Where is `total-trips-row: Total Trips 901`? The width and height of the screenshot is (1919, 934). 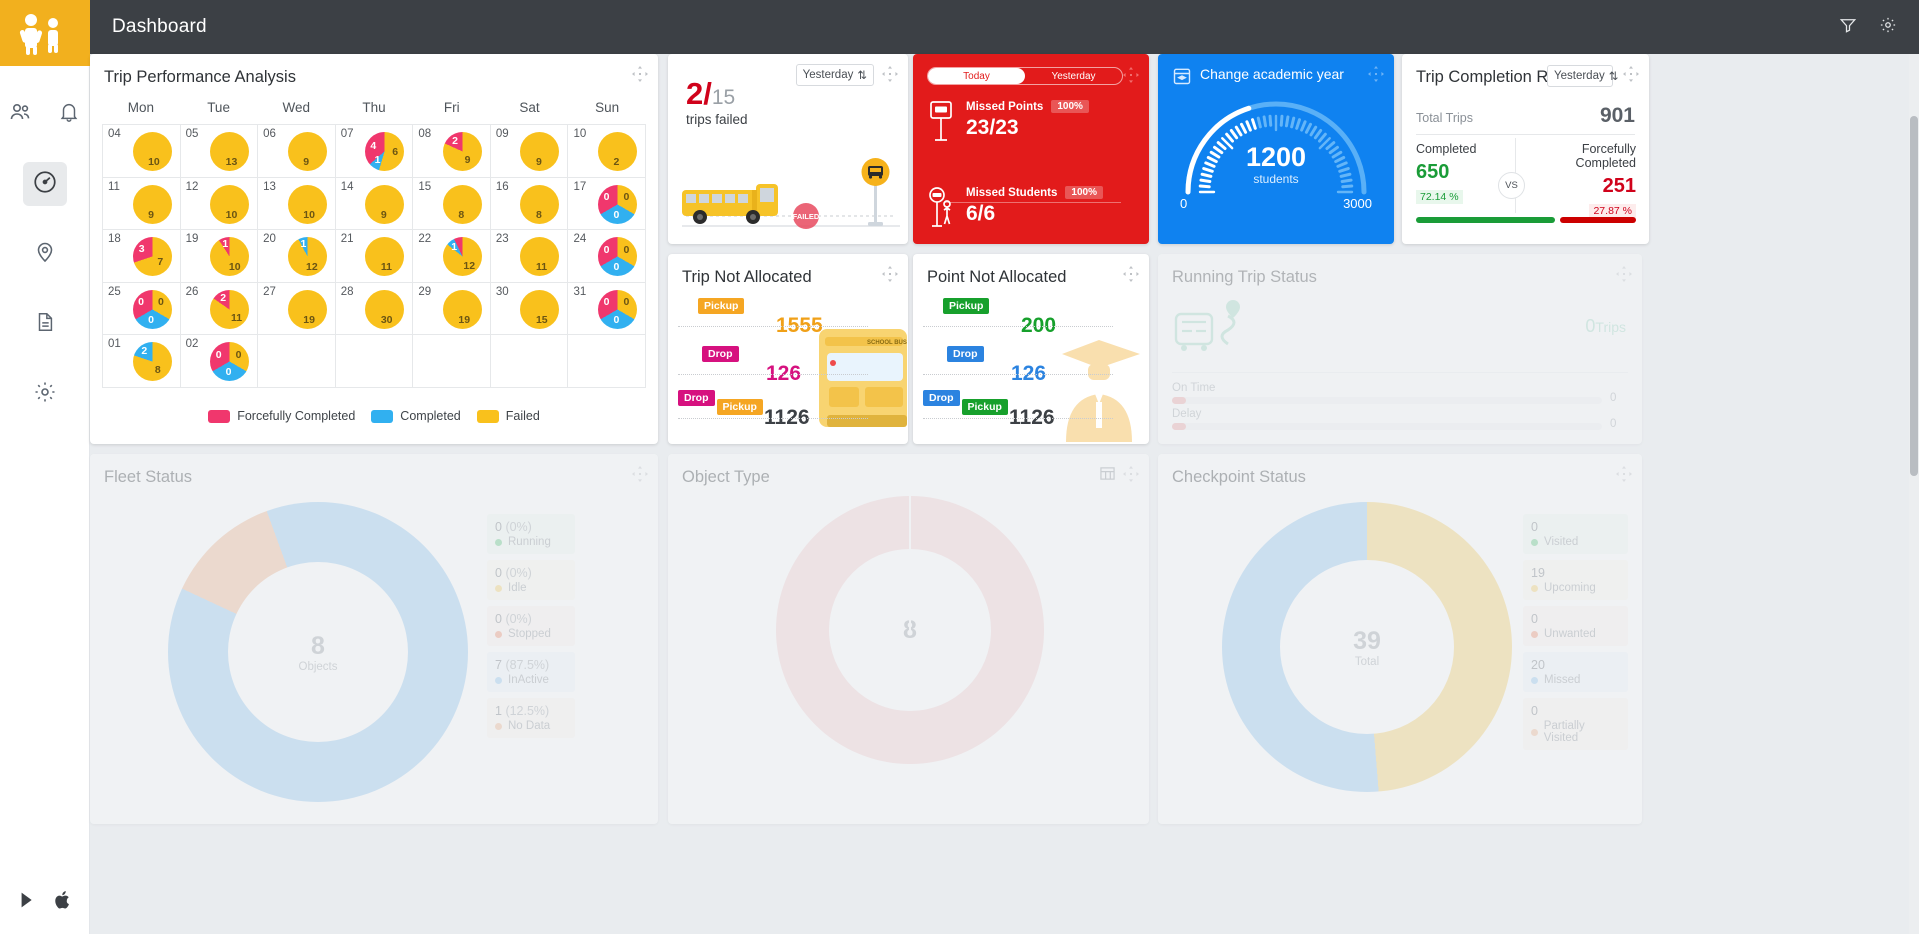 total-trips-row: Total Trips 901 is located at coordinates (1525, 116).